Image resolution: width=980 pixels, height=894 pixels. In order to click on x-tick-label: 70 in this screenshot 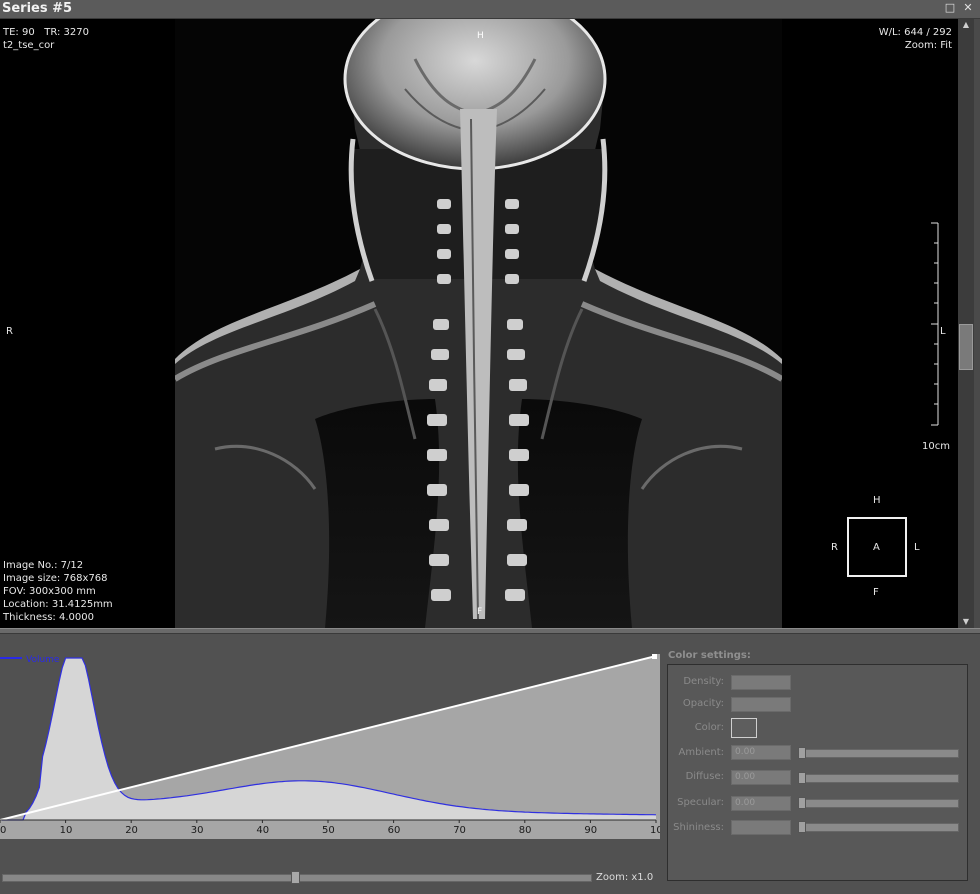, I will do `click(459, 830)`.